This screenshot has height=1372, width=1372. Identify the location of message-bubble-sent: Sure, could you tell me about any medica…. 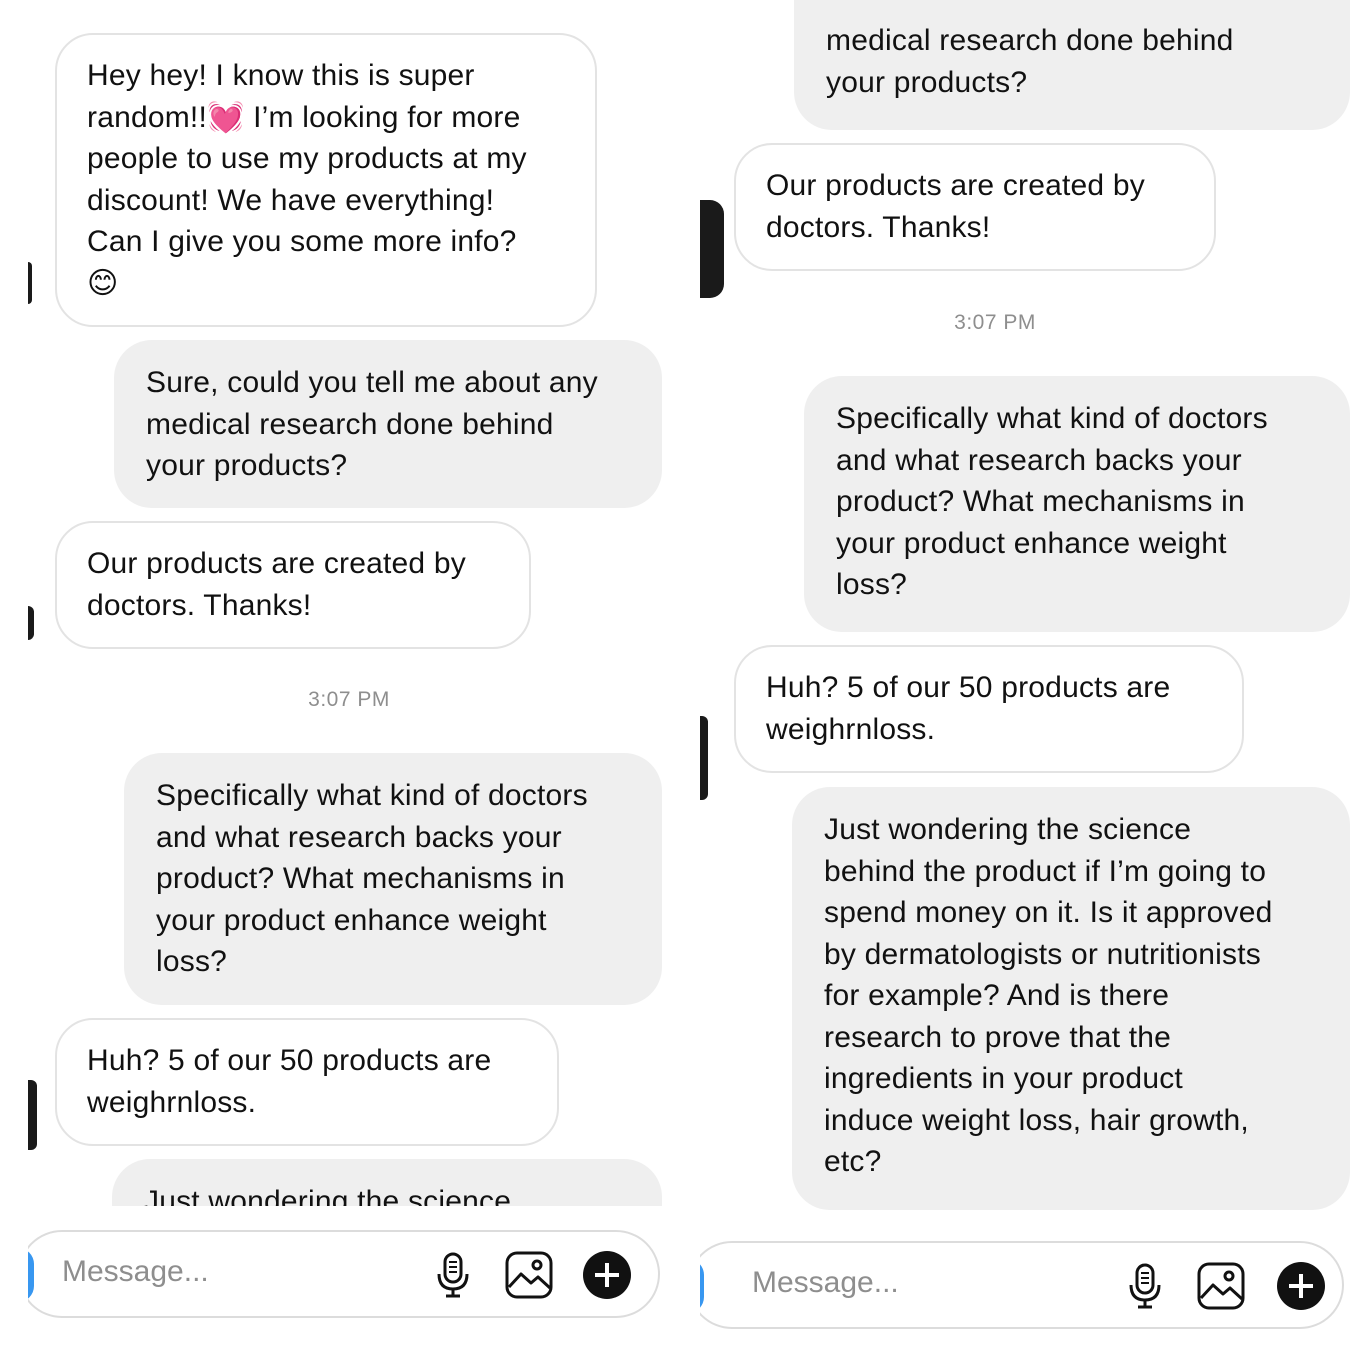
(388, 424).